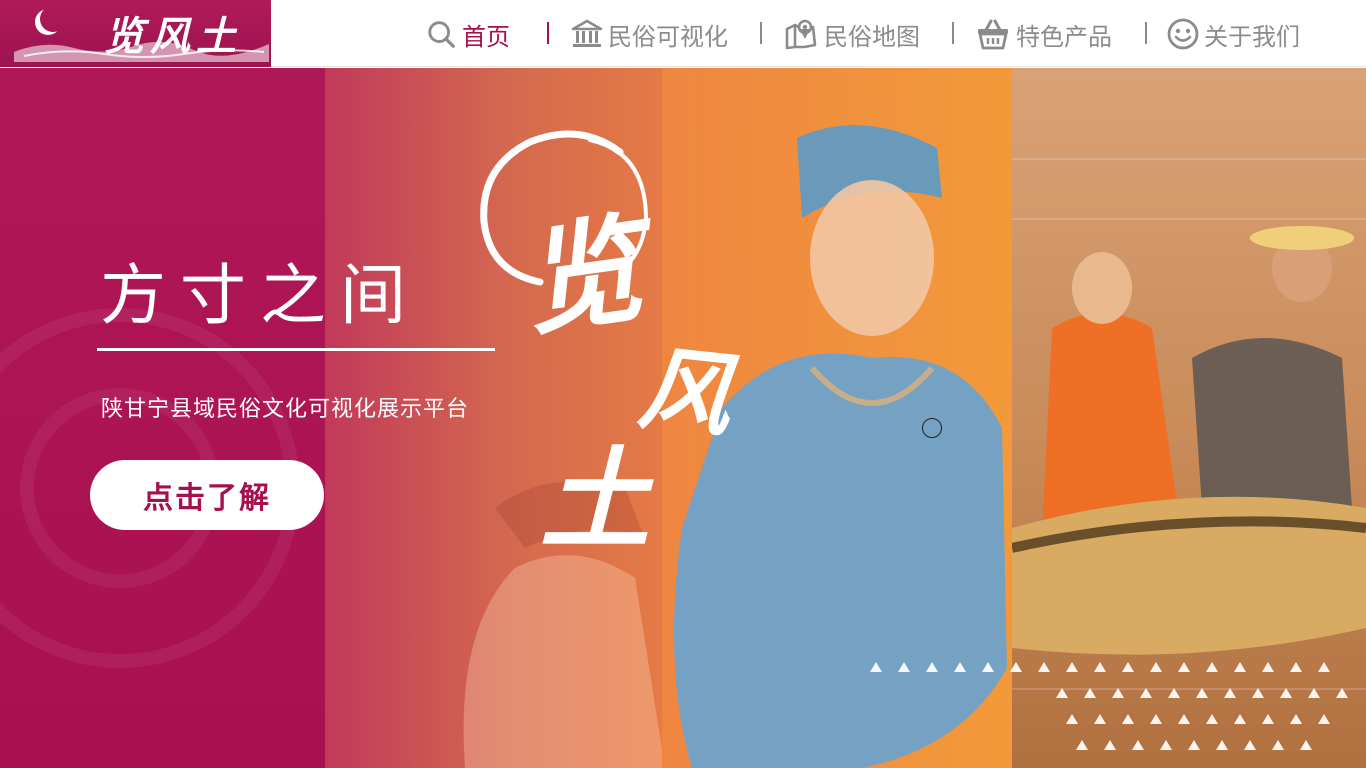 Image resolution: width=1366 pixels, height=768 pixels. What do you see at coordinates (1252, 36) in the screenshot?
I see `nav-item-label: 关于我们` at bounding box center [1252, 36].